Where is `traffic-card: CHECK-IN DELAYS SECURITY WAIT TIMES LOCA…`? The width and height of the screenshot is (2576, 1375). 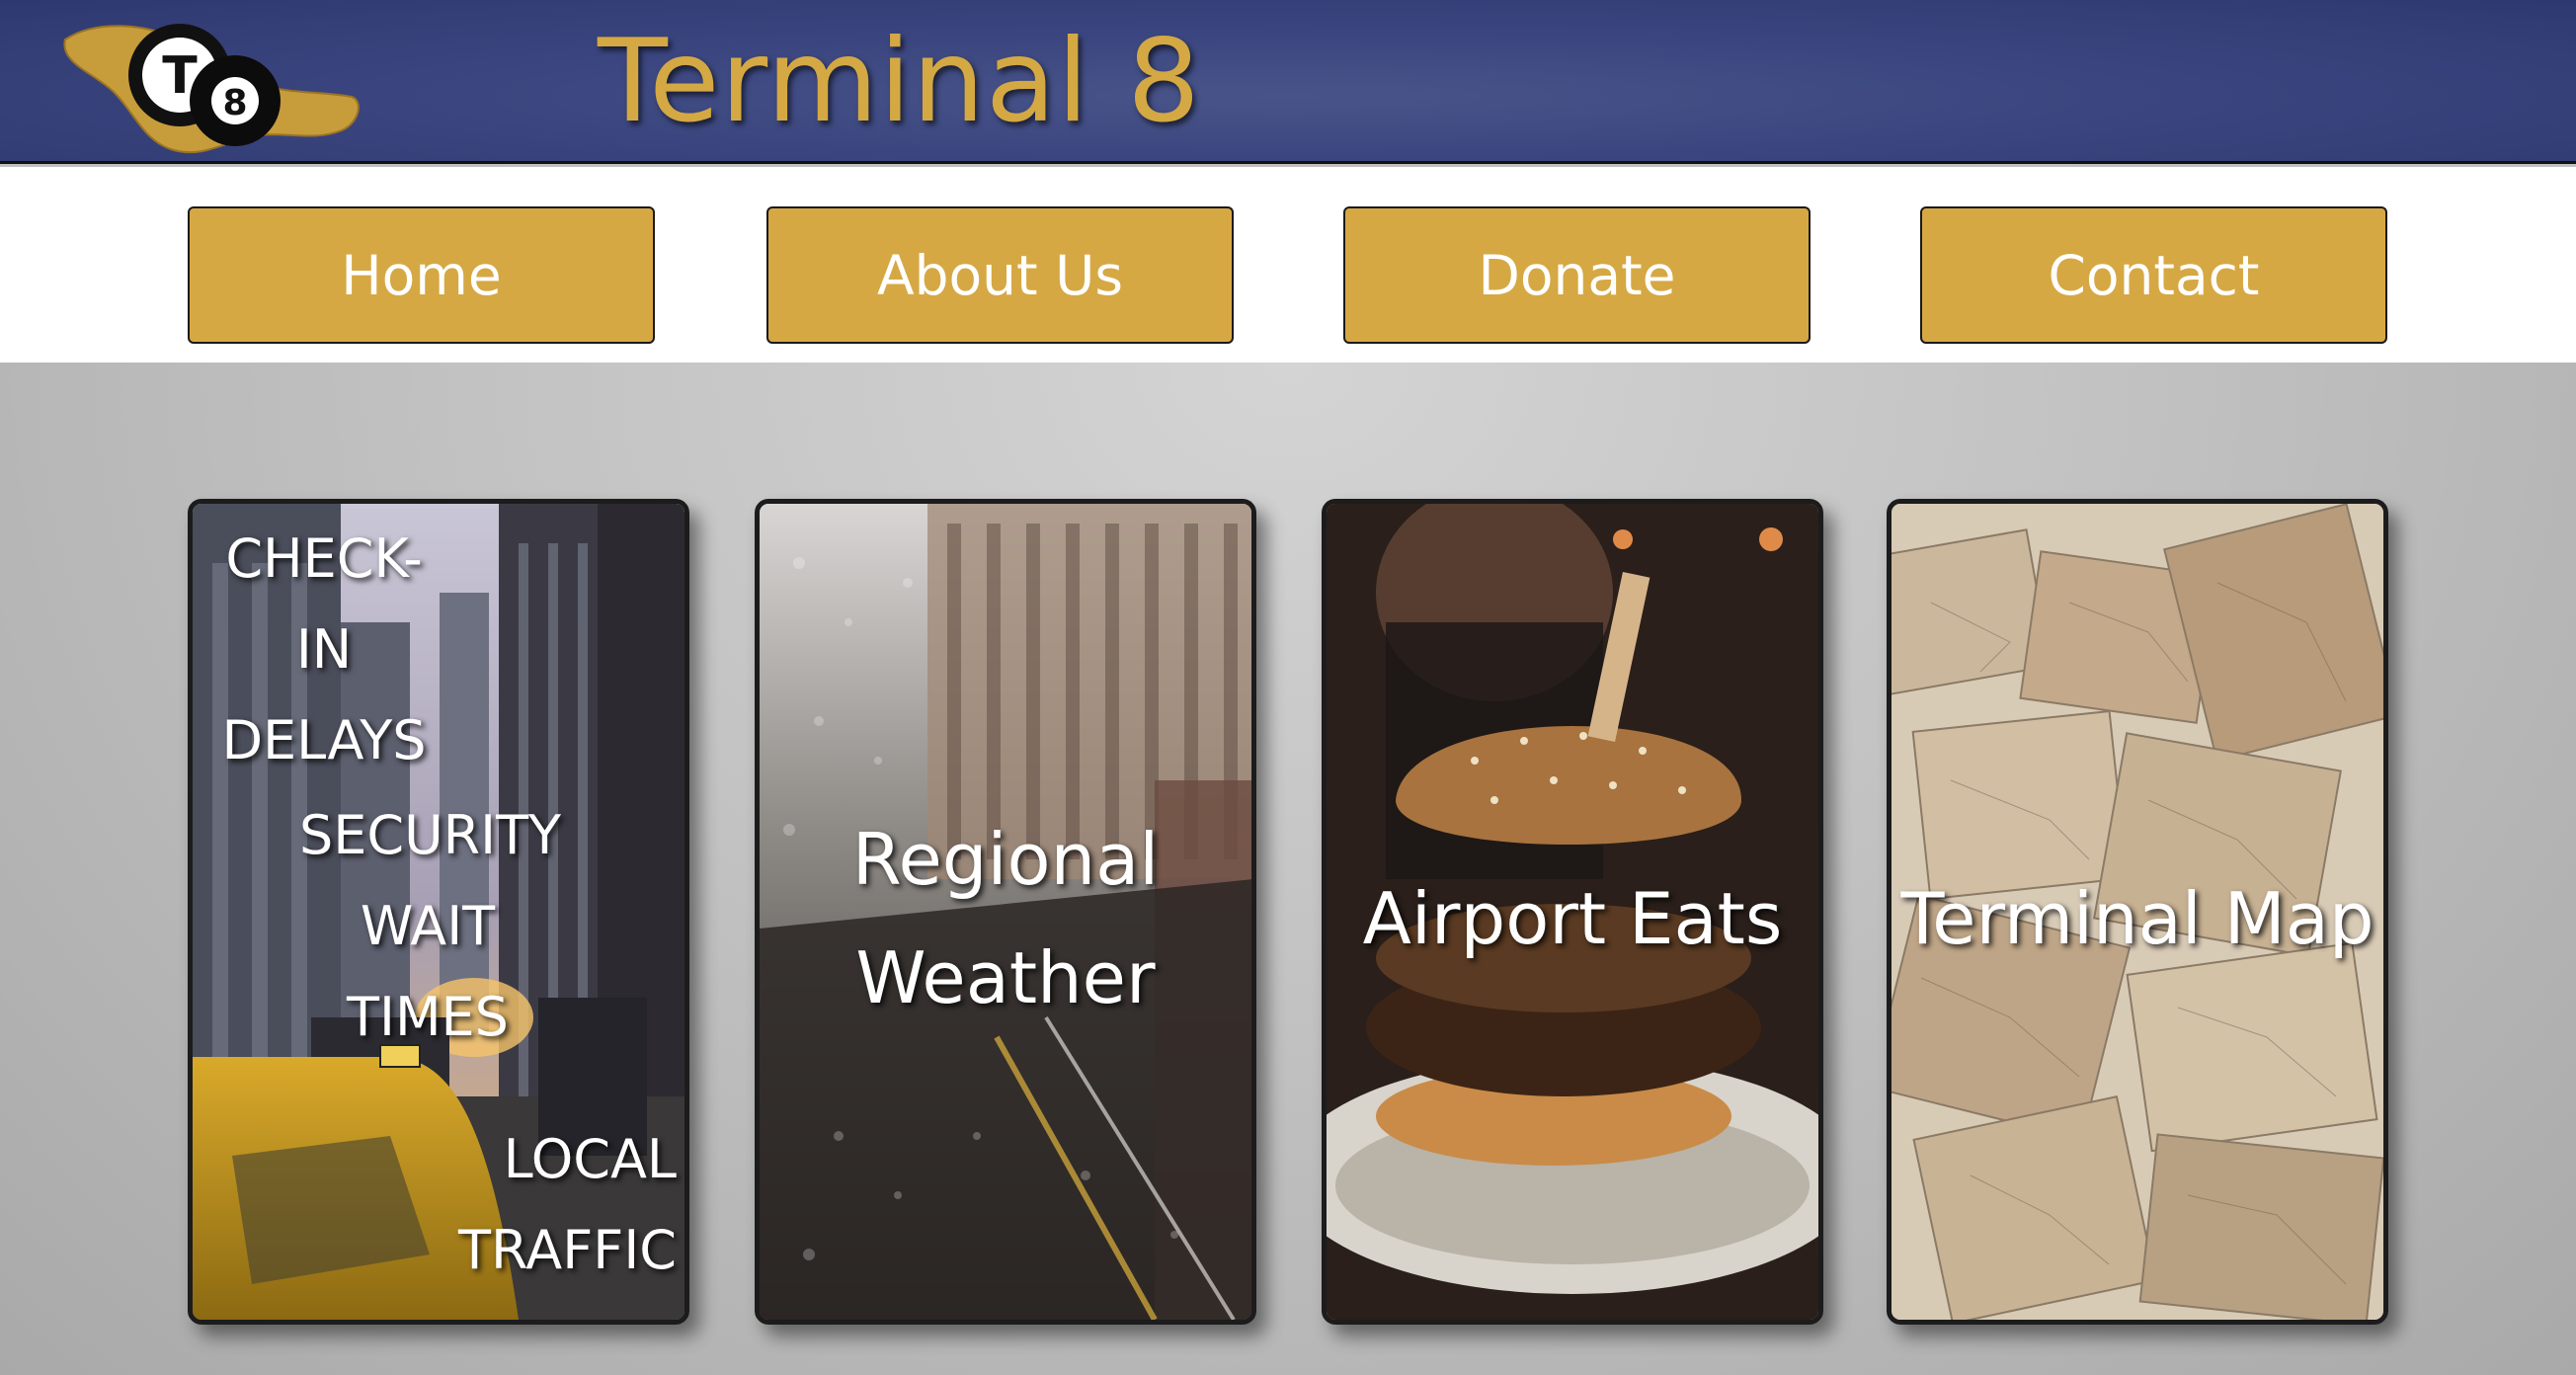 traffic-card: CHECK-IN DELAYS SECURITY WAIT TIMES LOCA… is located at coordinates (438, 912).